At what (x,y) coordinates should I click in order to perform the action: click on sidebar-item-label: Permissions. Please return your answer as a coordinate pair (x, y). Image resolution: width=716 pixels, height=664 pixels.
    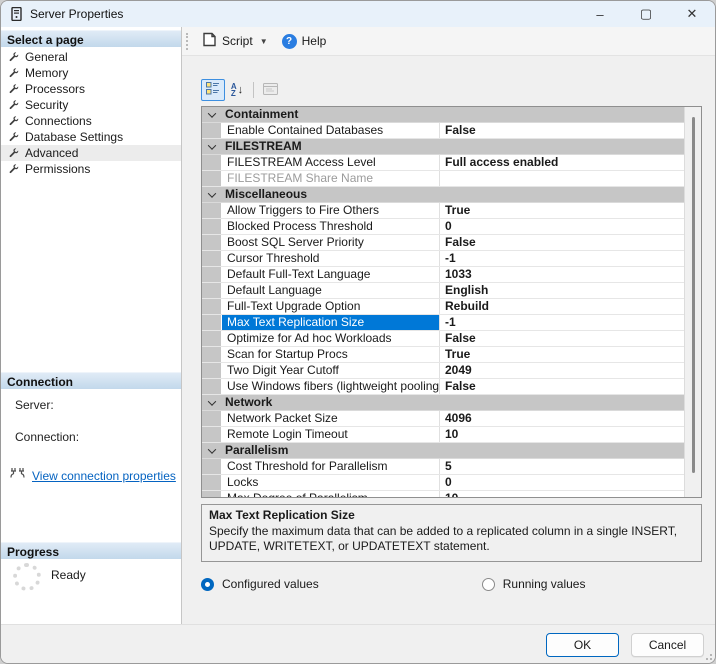
    Looking at the image, I should click on (58, 169).